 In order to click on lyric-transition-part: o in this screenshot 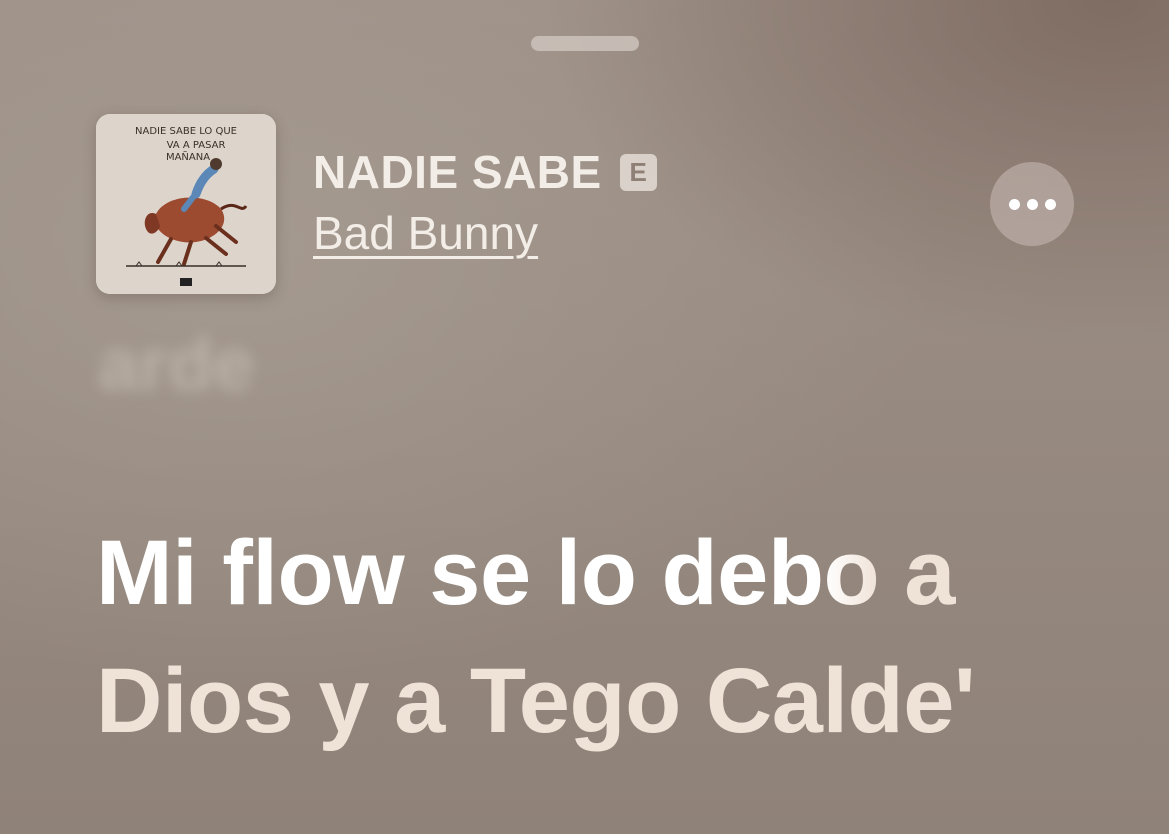, I will do `click(851, 573)`.